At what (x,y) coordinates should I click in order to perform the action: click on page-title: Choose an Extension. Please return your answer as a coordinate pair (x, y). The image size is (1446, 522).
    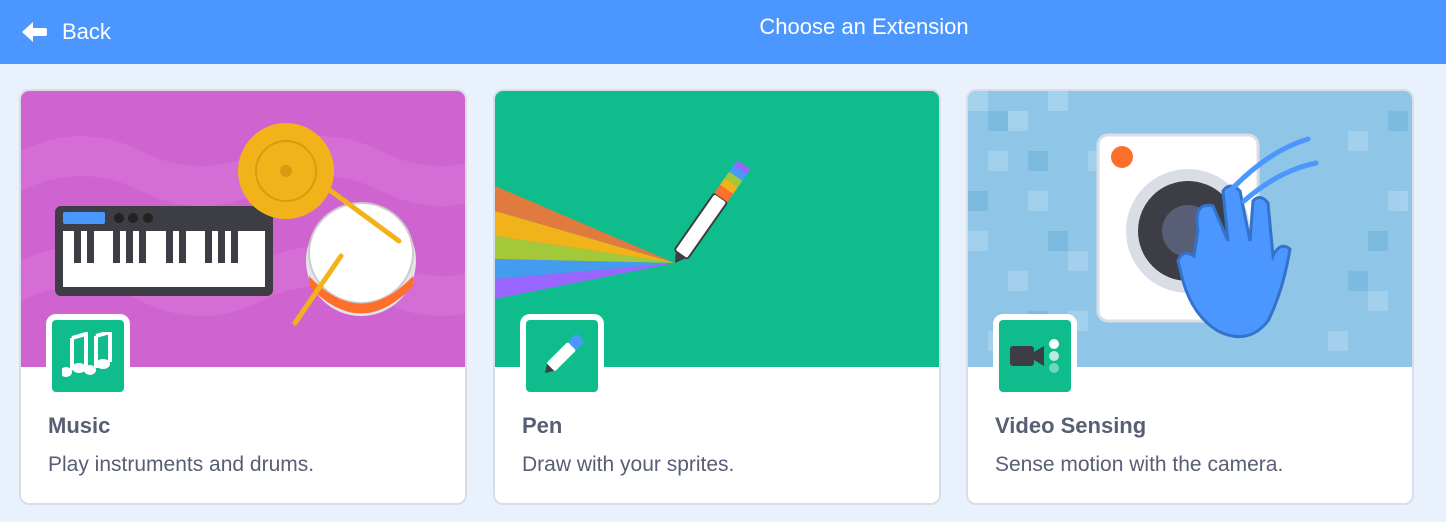
    Looking at the image, I should click on (864, 26).